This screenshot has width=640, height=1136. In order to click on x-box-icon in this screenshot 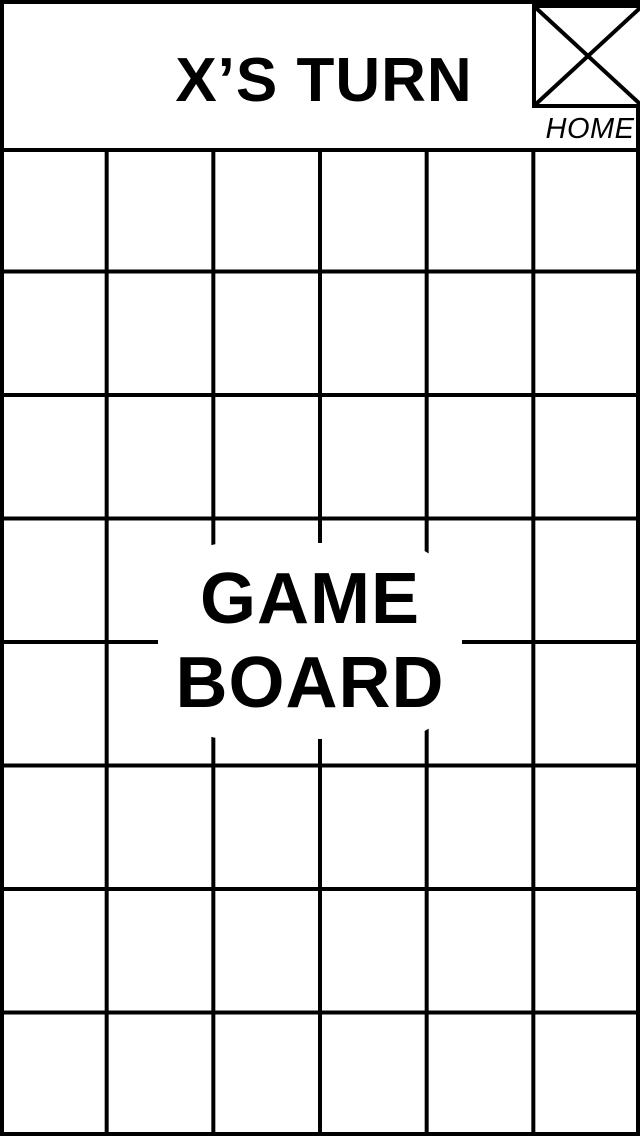, I will do `click(586, 56)`.